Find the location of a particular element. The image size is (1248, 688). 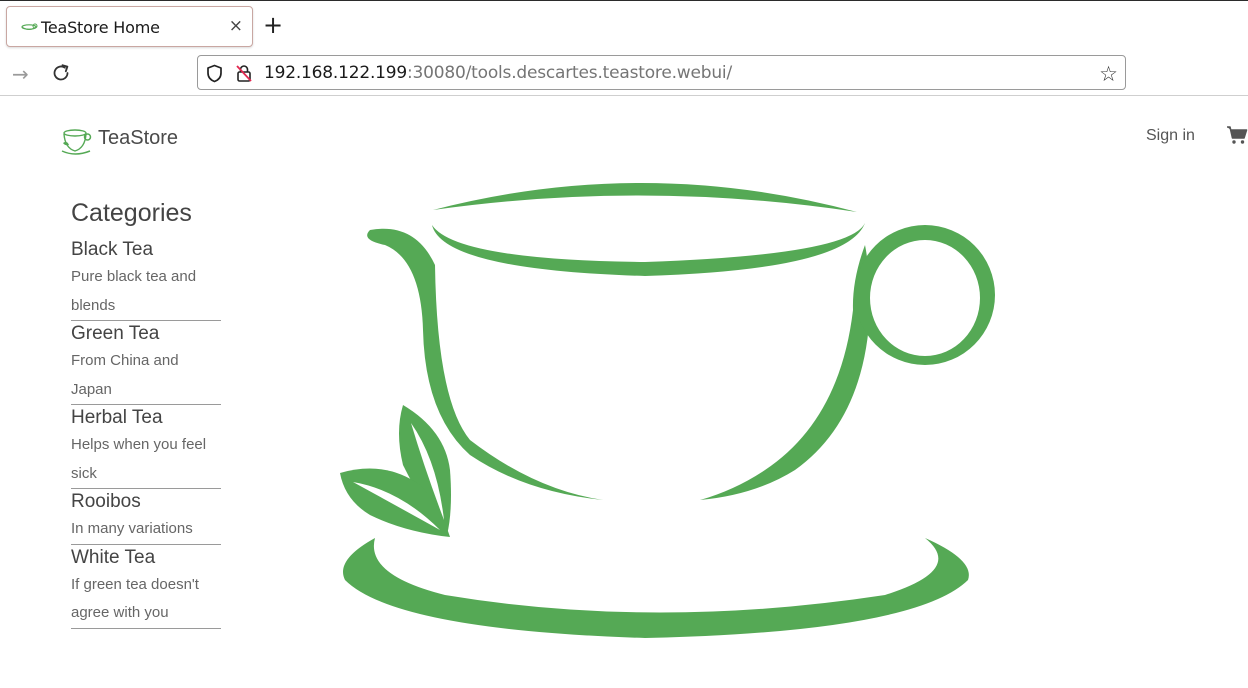

category-link: Herbal Tea is located at coordinates (146, 418).